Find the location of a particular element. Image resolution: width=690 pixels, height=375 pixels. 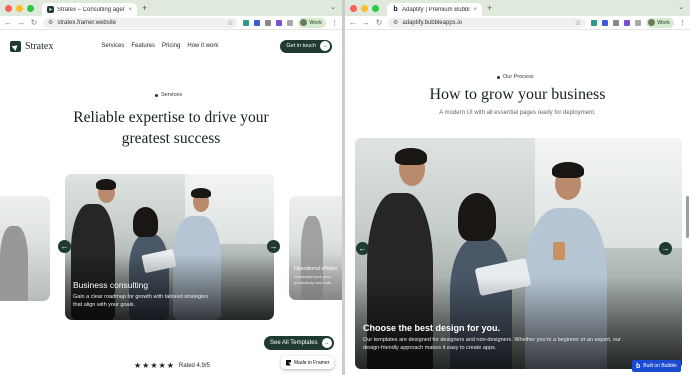

page-scrollbar is located at coordinates (687, 217).